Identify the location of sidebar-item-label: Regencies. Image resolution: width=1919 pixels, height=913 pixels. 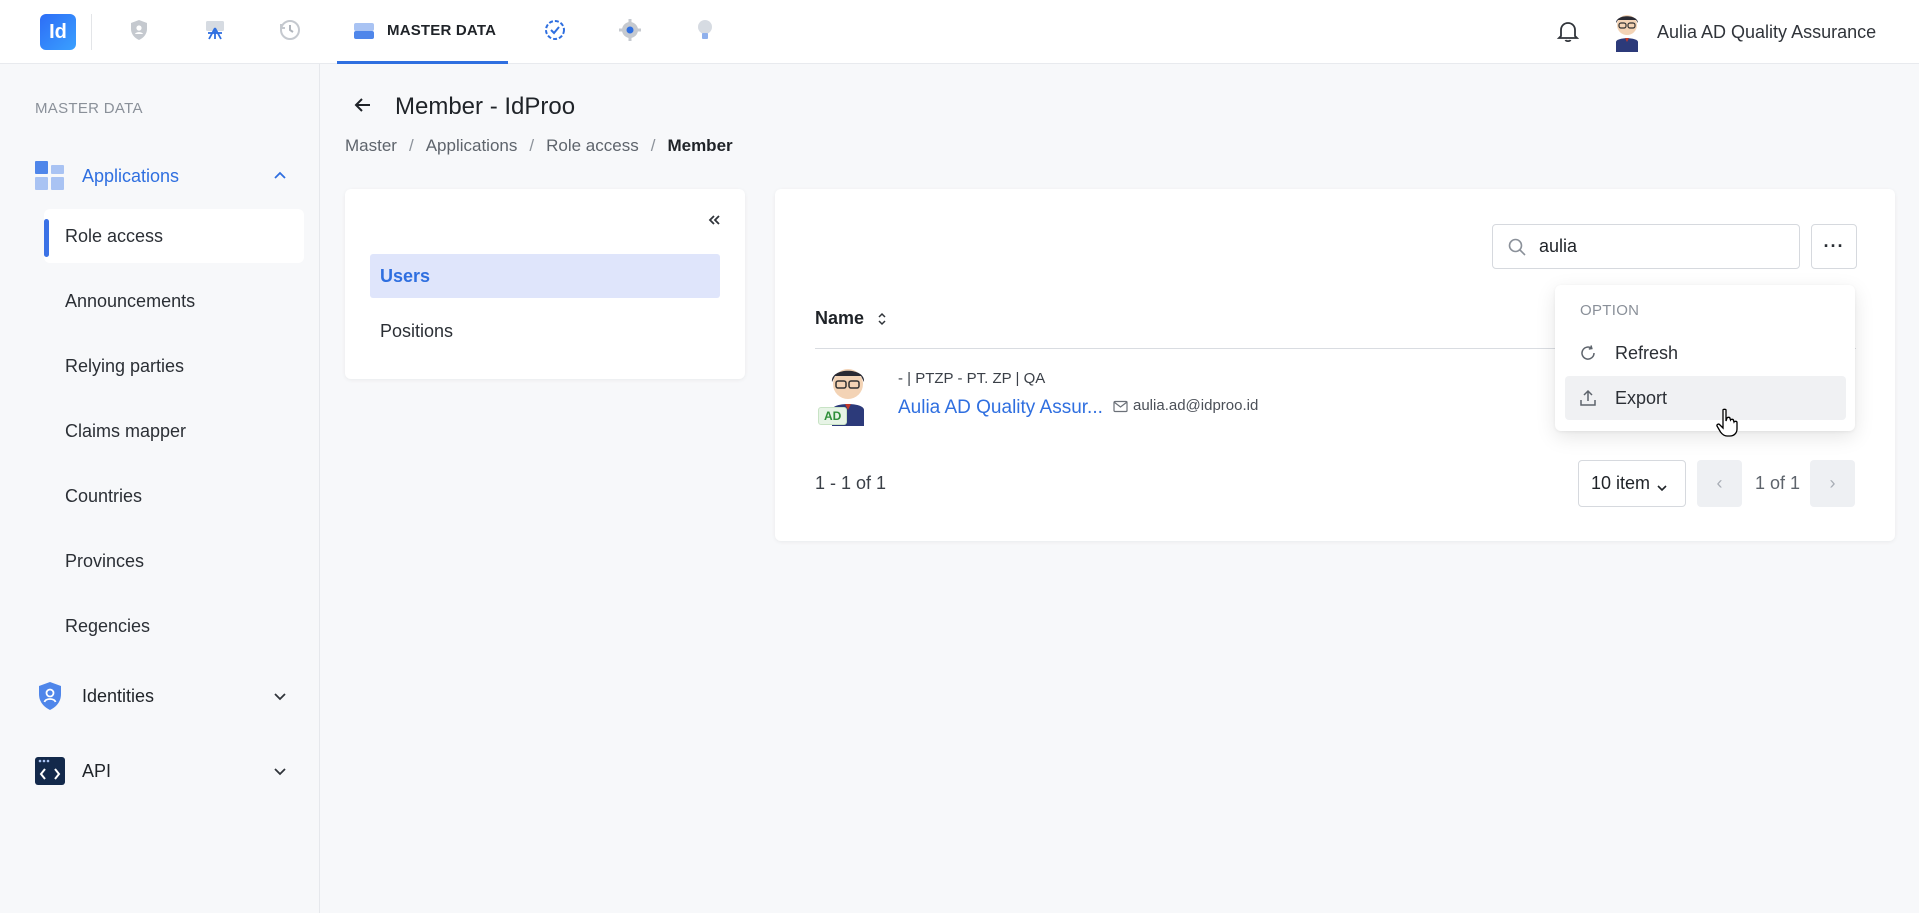
(108, 625).